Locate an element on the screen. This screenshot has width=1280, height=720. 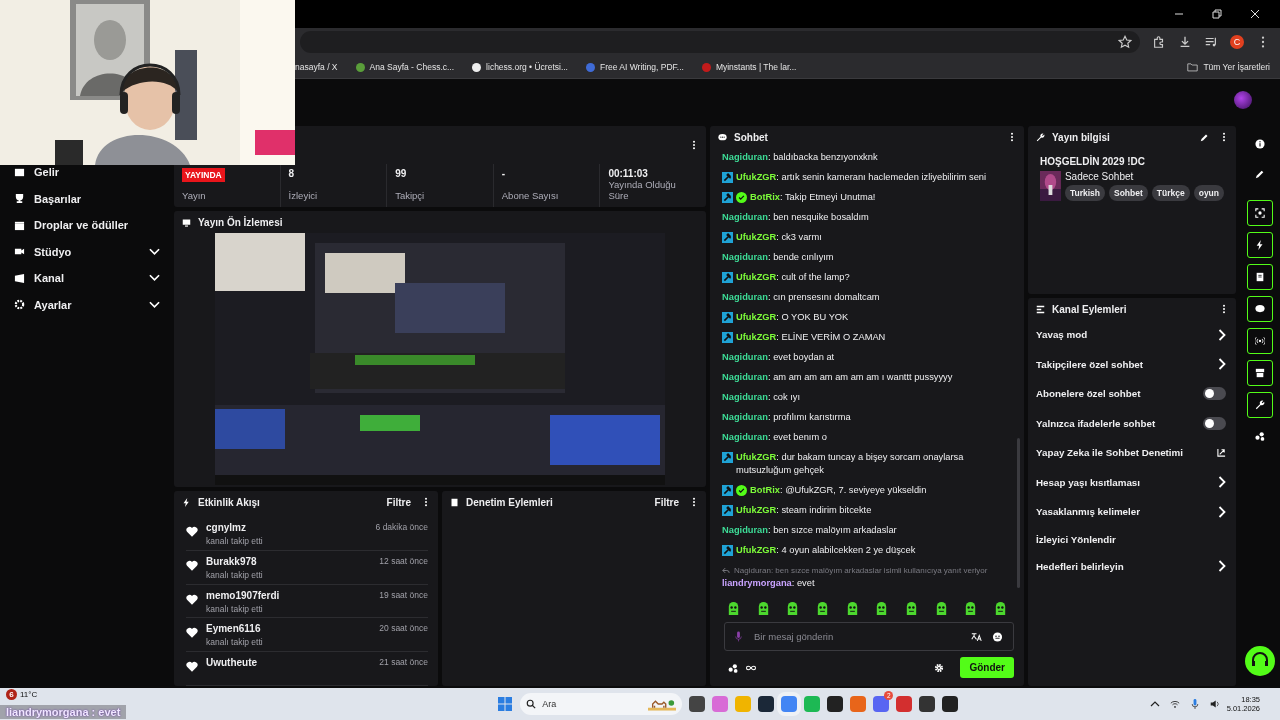
lightning-icon is located at coordinates (1260, 245).